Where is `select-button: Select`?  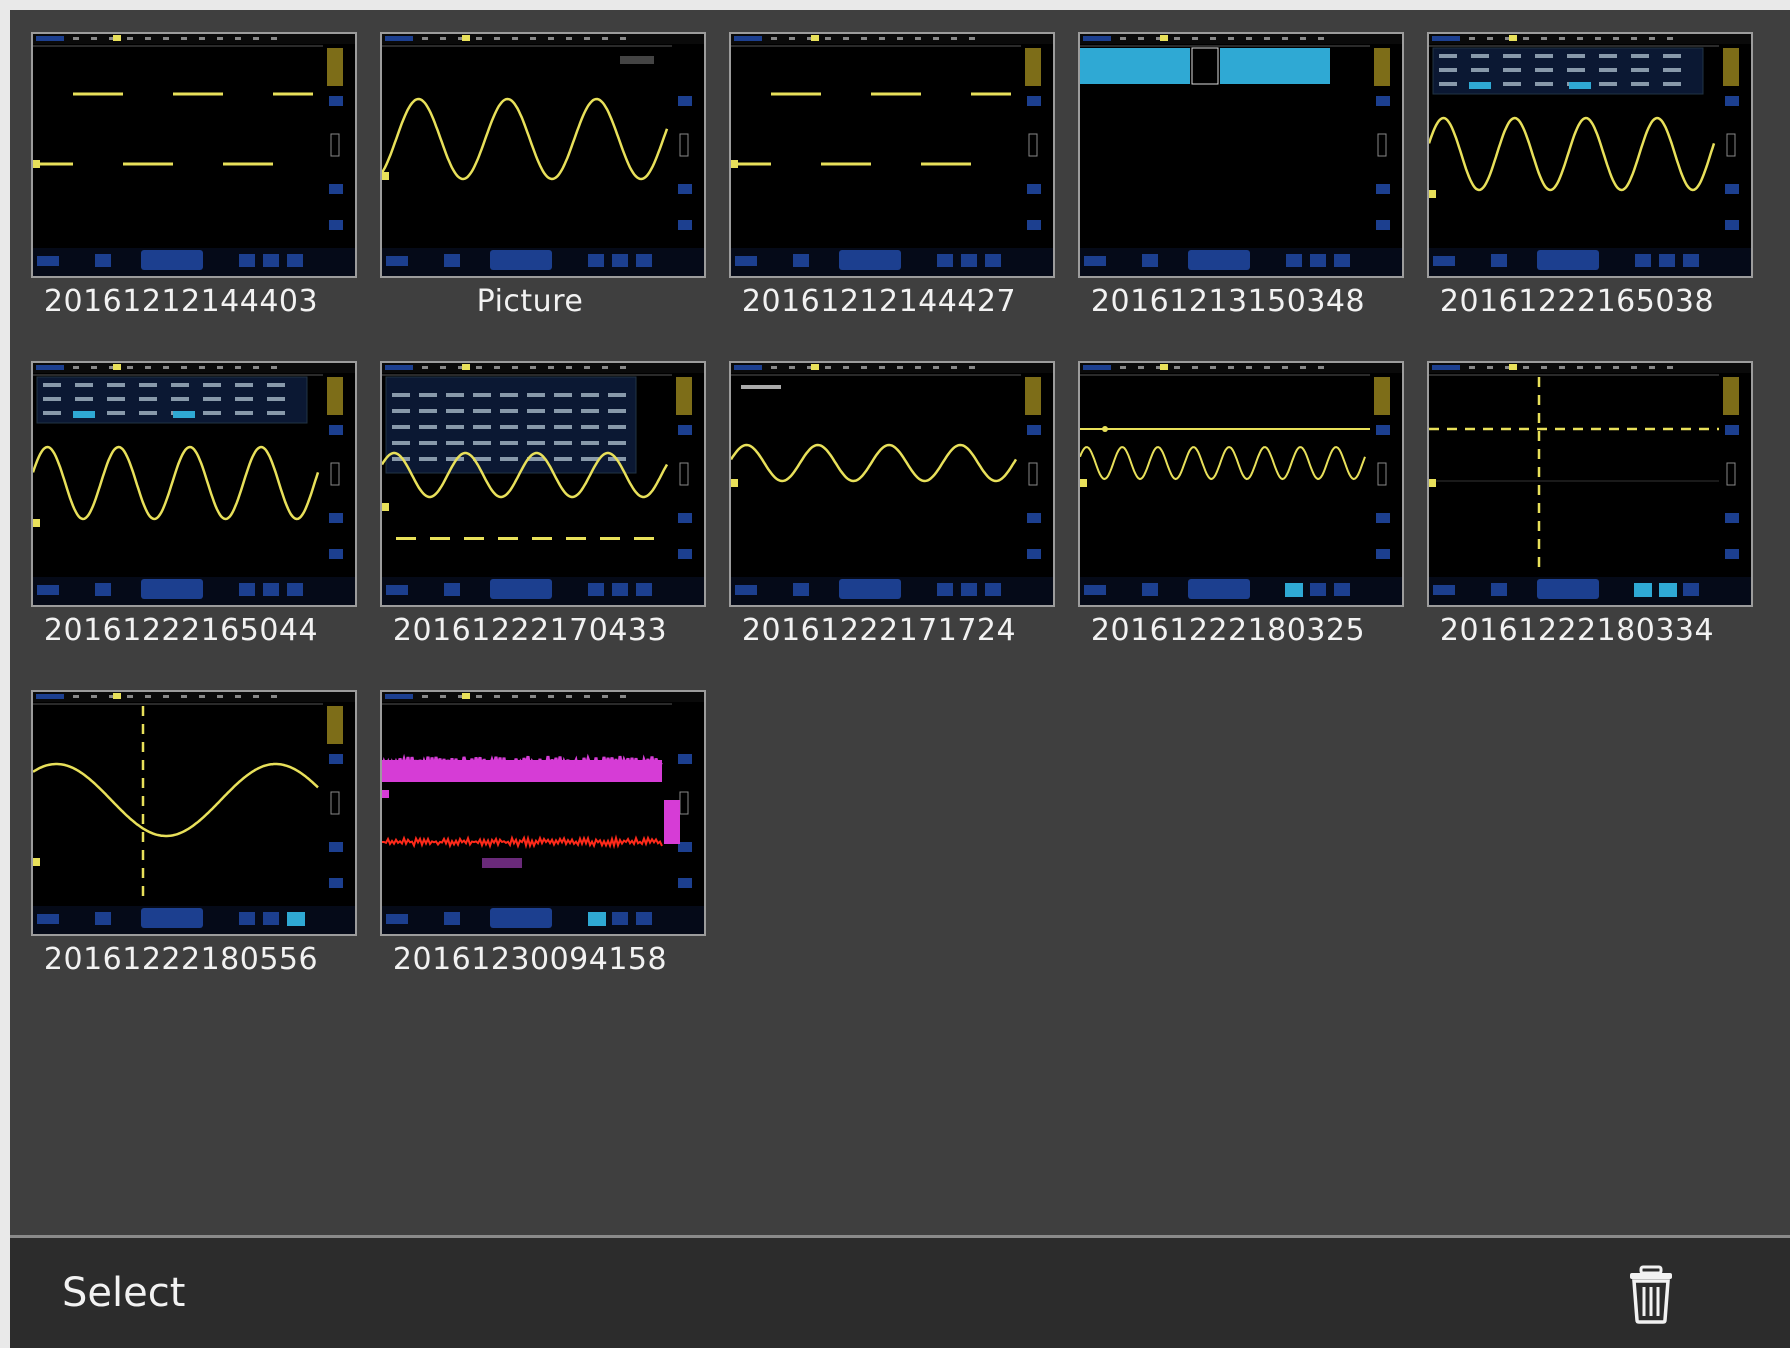
select-button: Select is located at coordinates (123, 1293).